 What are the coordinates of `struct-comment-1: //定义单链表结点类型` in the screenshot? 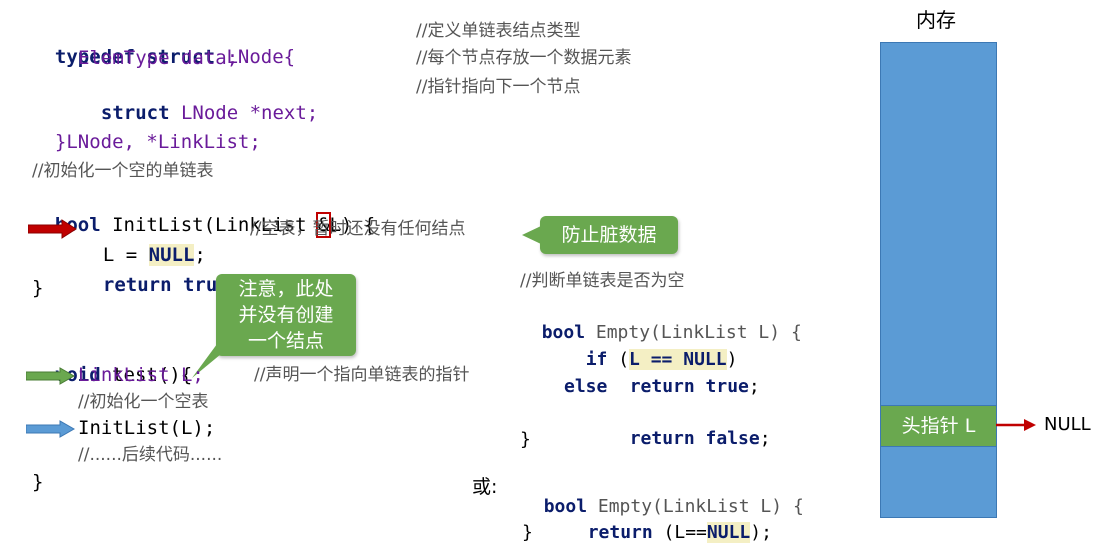 It's located at (498, 31).